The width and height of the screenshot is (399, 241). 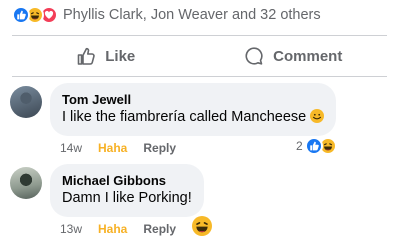 What do you see at coordinates (35, 15) in the screenshot?
I see `reaction-icons` at bounding box center [35, 15].